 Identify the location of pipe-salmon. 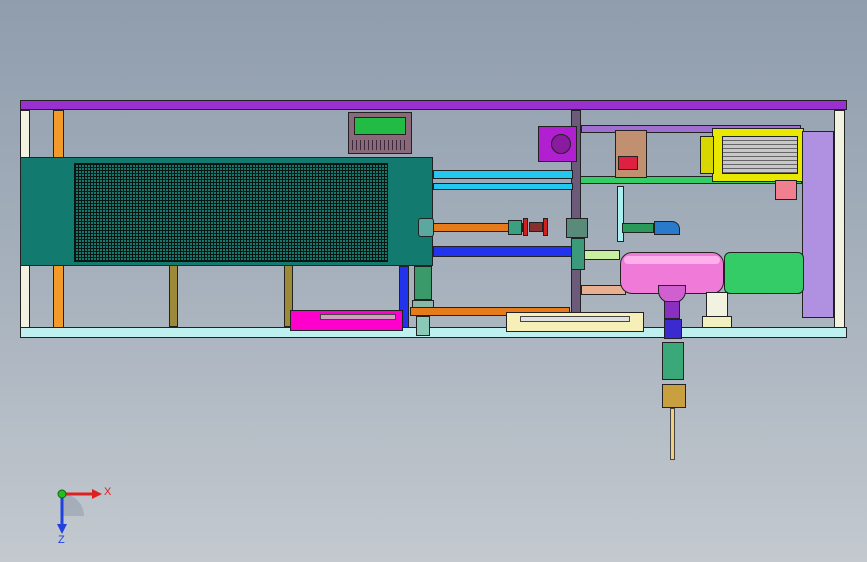
(603, 290).